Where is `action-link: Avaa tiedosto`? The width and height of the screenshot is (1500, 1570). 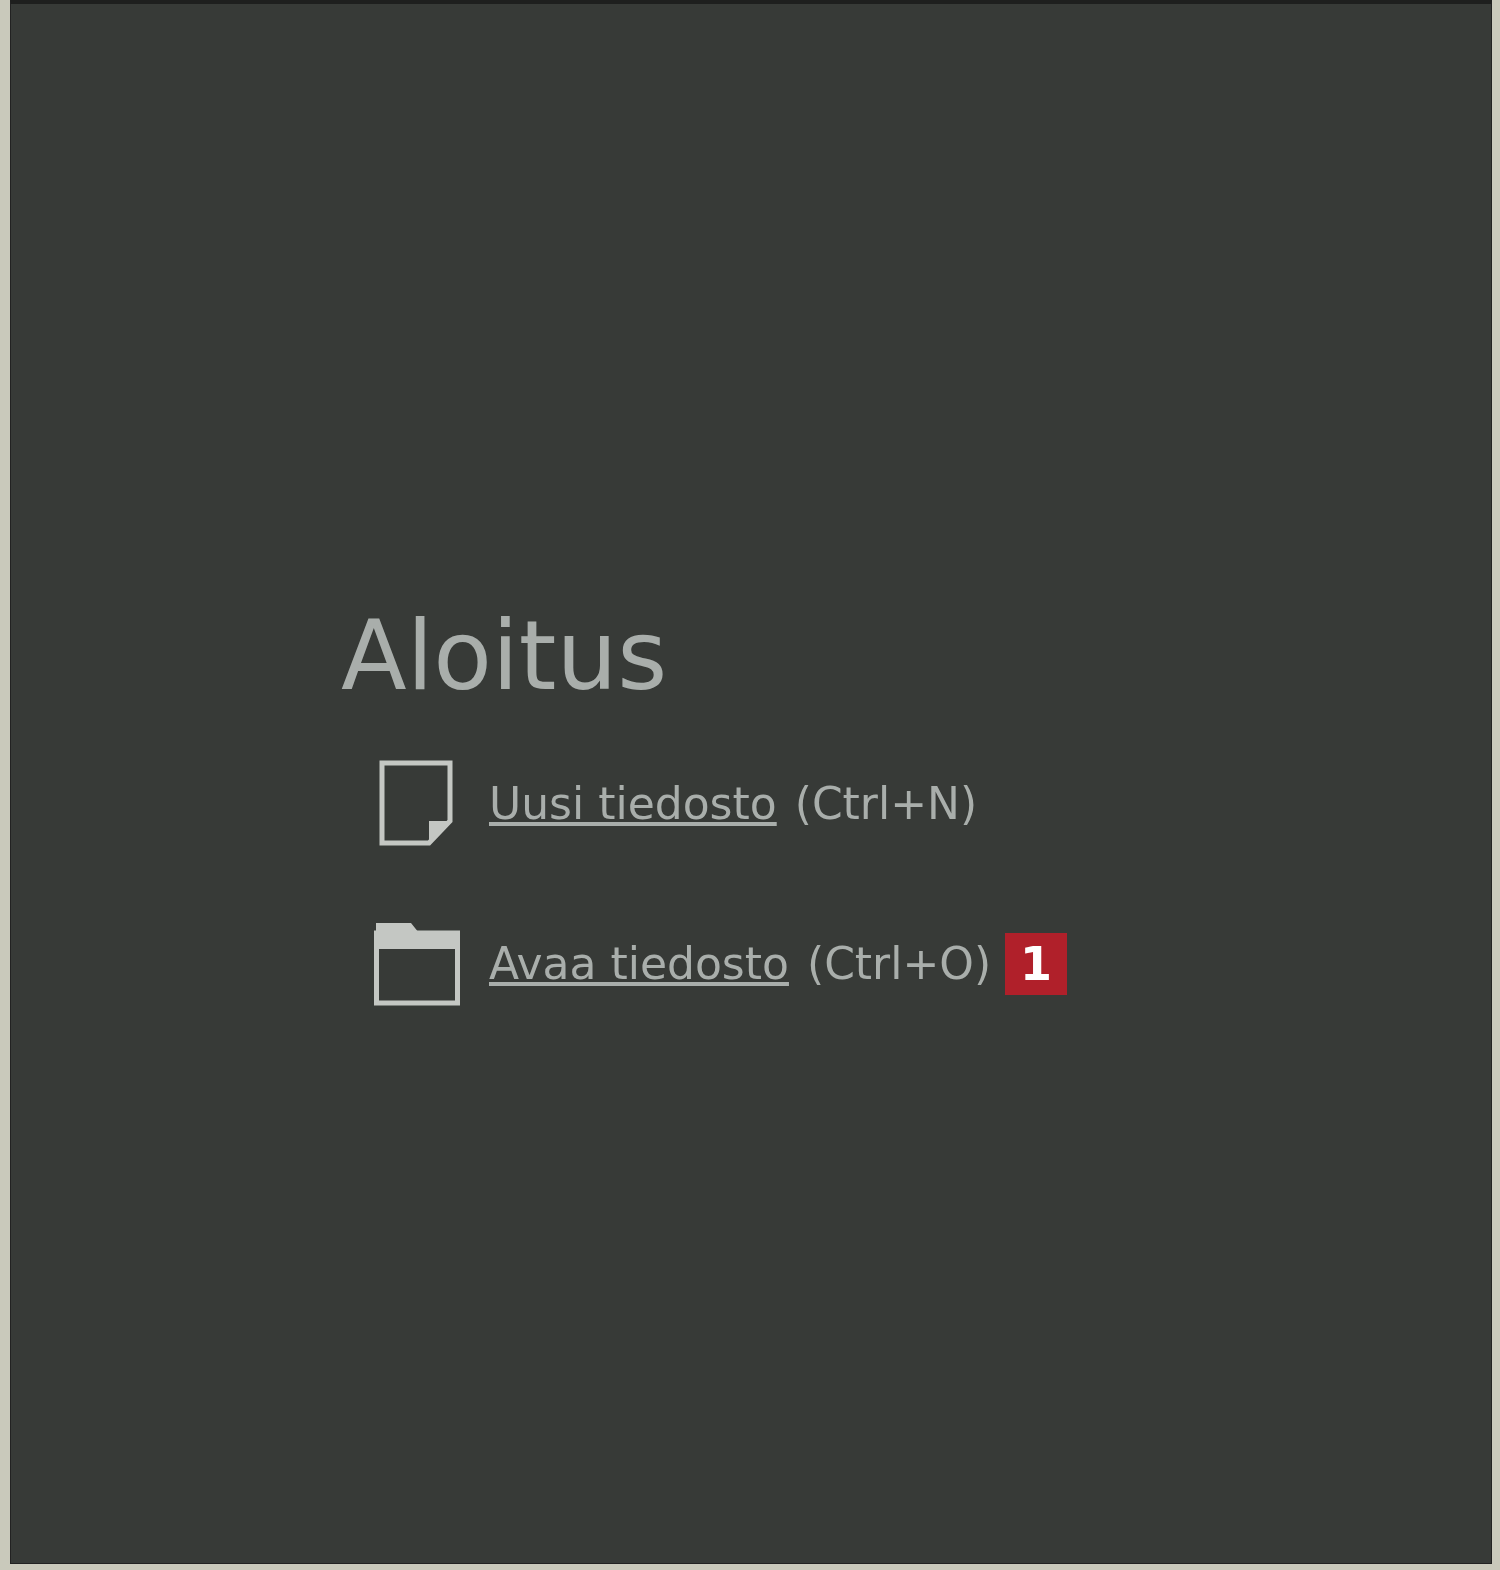
action-link: Avaa tiedosto is located at coordinates (639, 964).